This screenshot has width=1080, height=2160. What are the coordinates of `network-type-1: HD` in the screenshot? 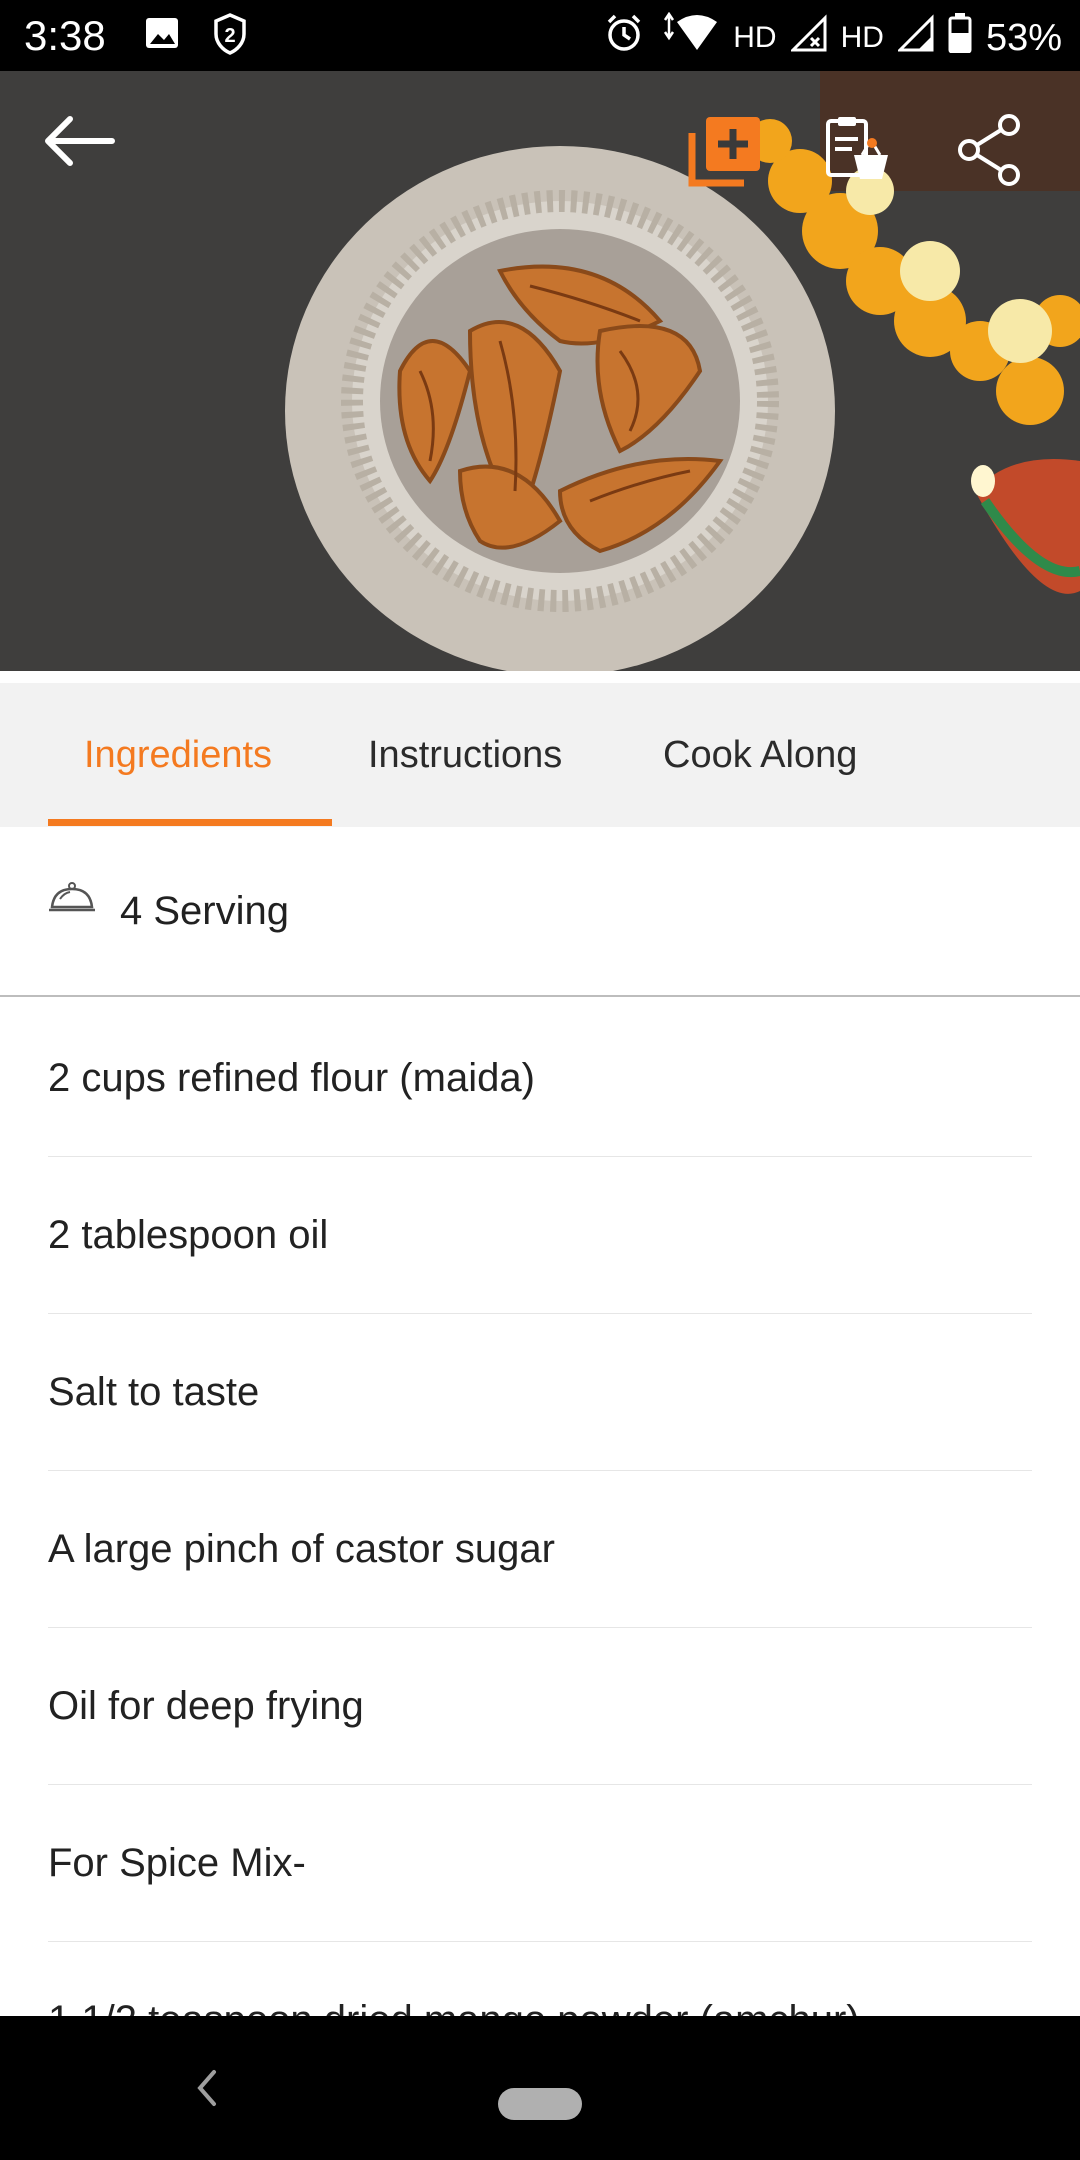 It's located at (755, 37).